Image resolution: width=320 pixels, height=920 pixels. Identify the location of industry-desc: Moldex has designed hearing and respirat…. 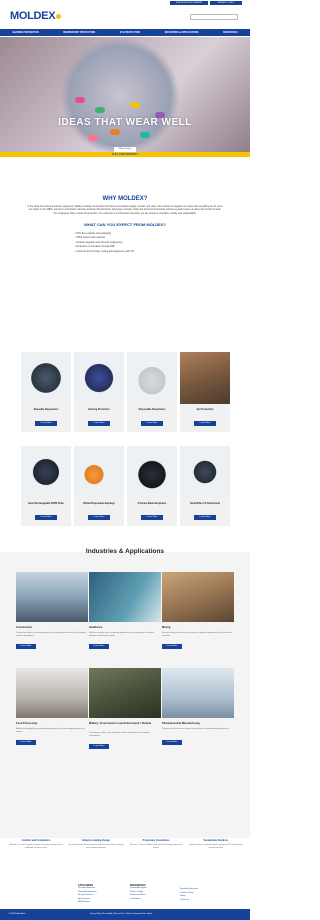
(50, 730).